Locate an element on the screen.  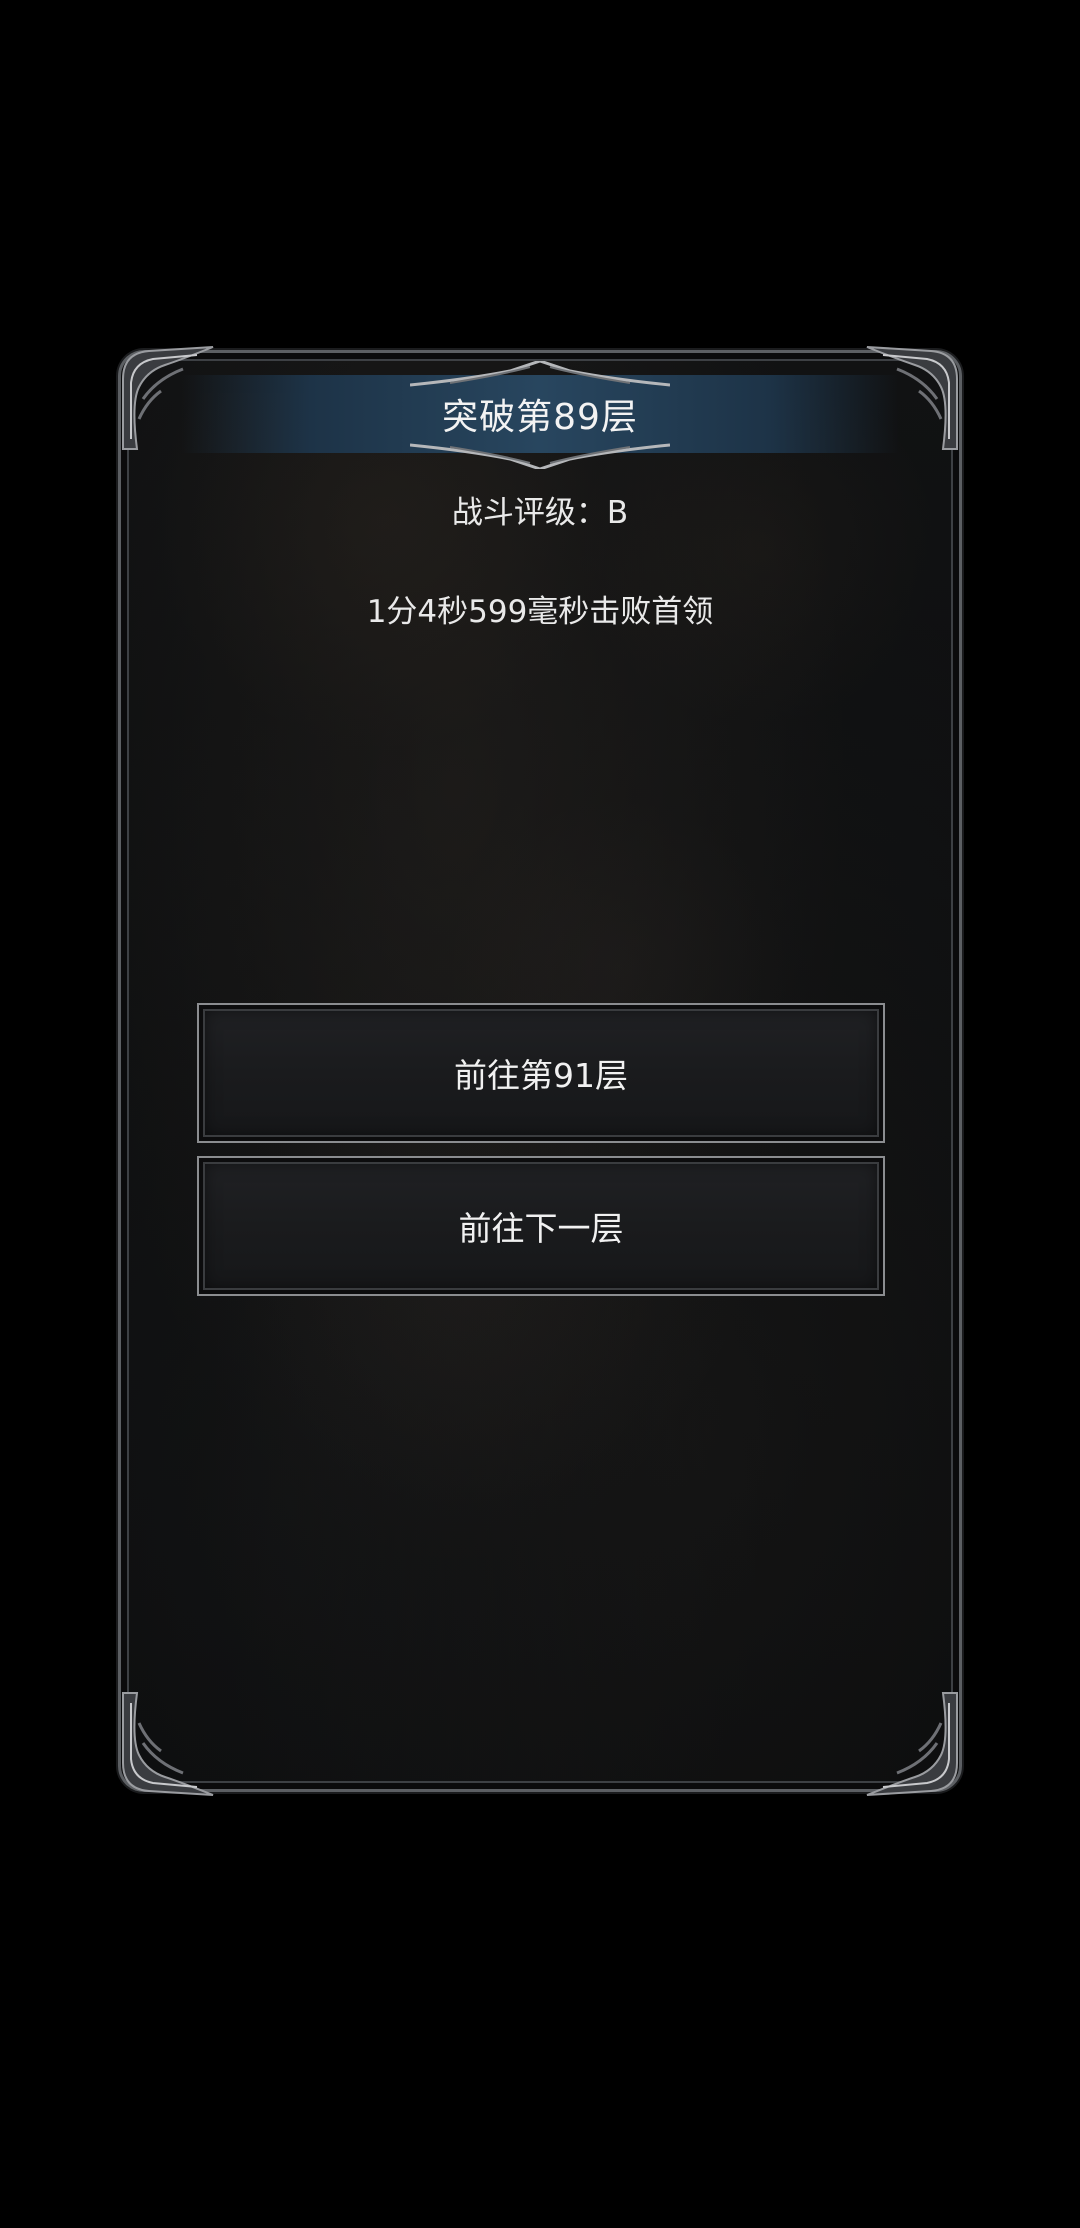
title-banner: 突破第89层 is located at coordinates (540, 415).